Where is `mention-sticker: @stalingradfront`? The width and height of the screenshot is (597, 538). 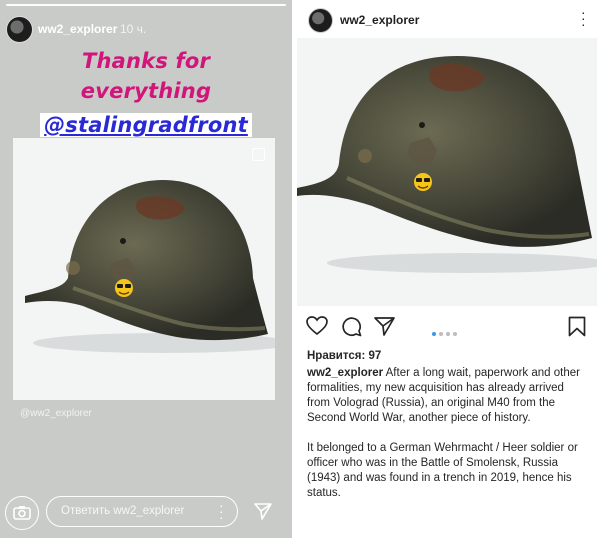 mention-sticker: @stalingradfront is located at coordinates (146, 125).